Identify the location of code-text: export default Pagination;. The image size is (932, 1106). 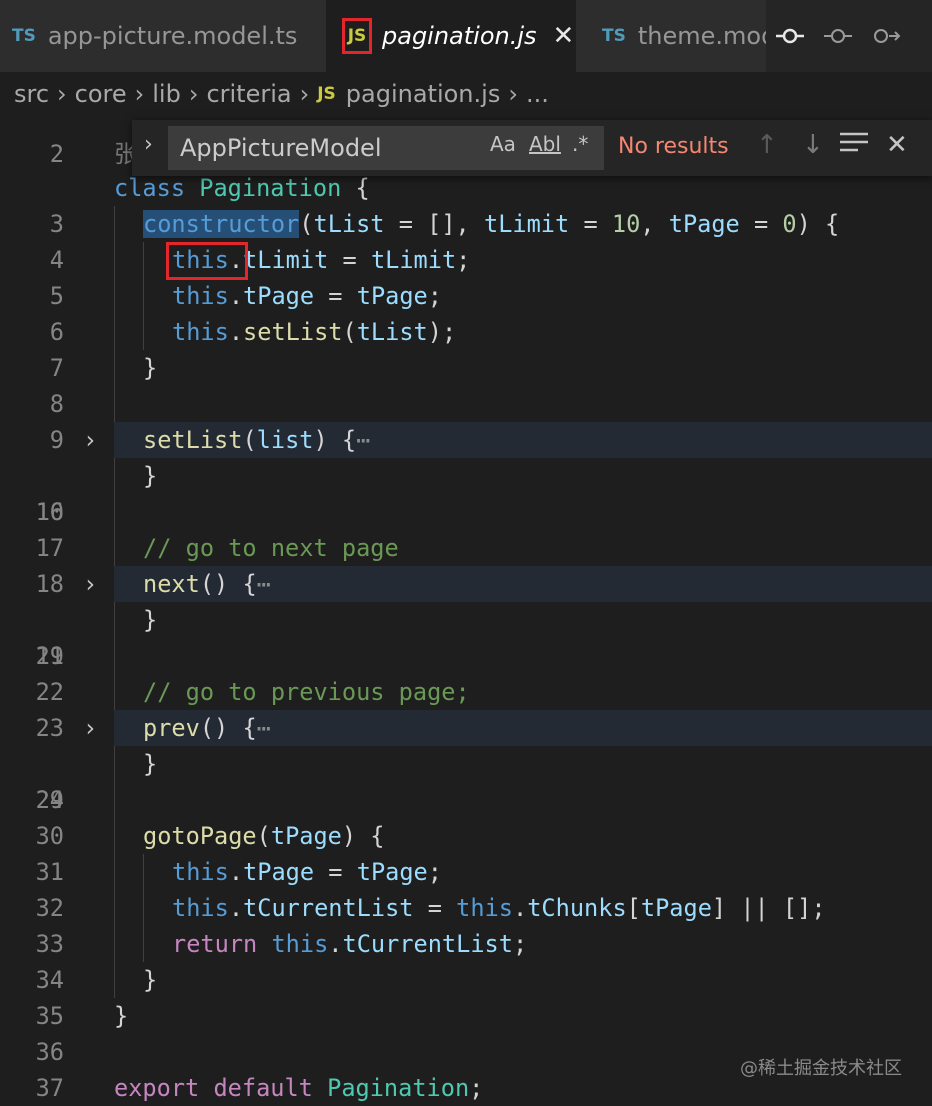
(299, 1088).